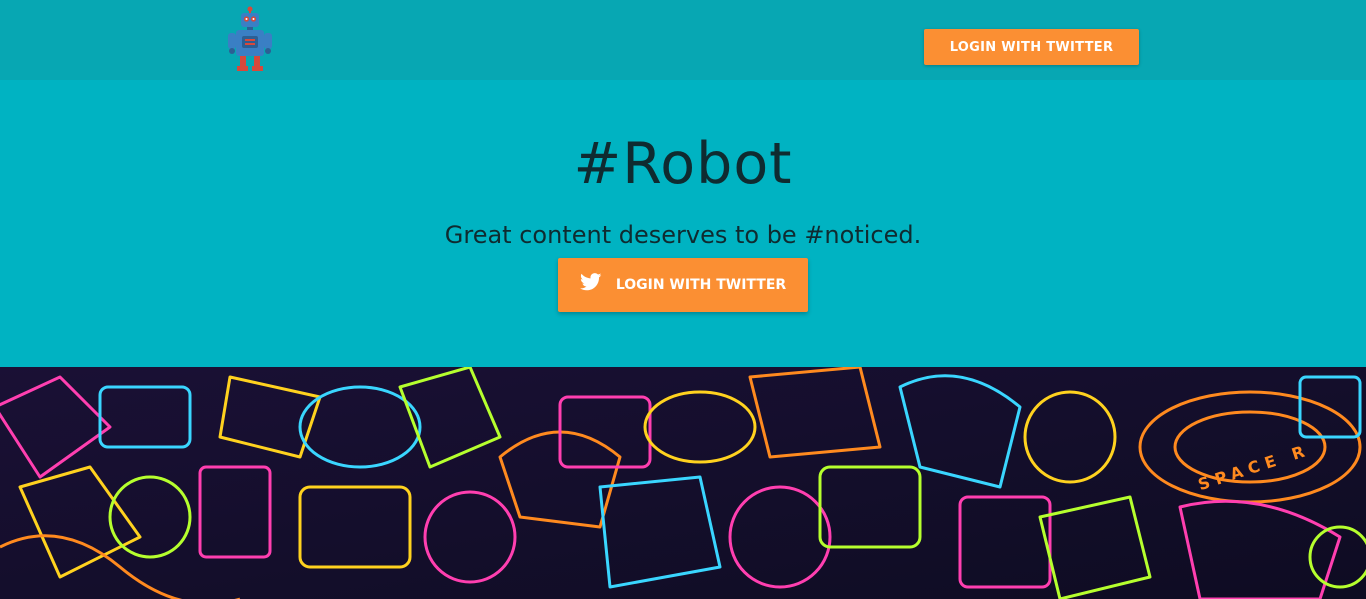  I want to click on hero-login-label: LOGIN WITH TWITTER, so click(701, 285).